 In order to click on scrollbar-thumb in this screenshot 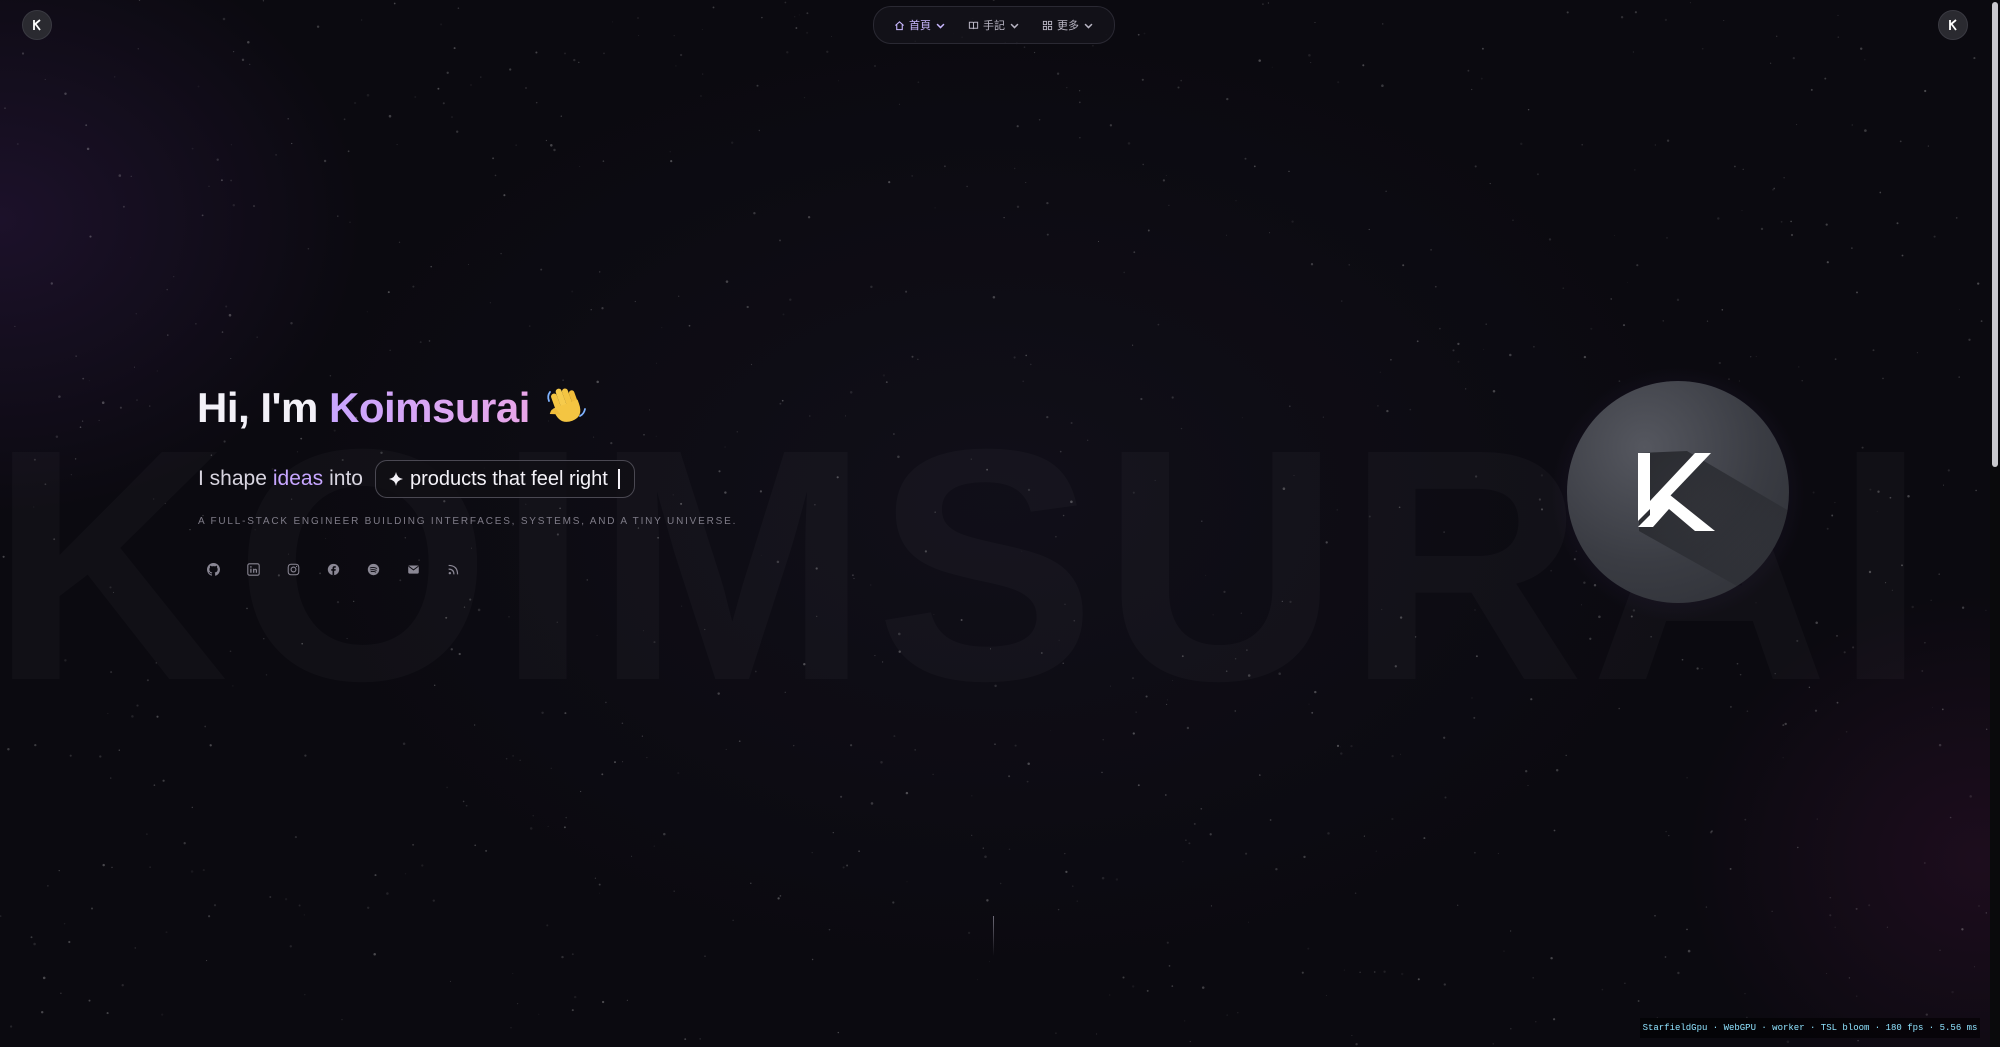, I will do `click(1995, 234)`.